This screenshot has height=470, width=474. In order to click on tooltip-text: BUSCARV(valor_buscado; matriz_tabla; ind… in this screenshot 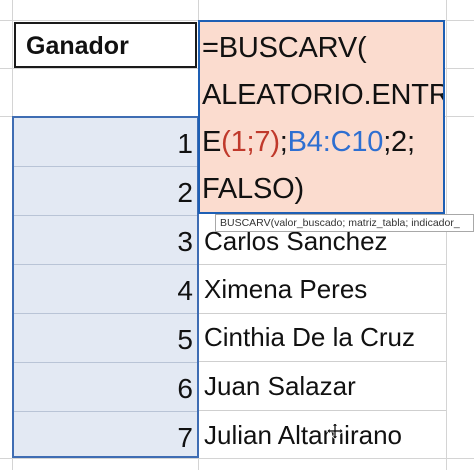, I will do `click(340, 223)`.